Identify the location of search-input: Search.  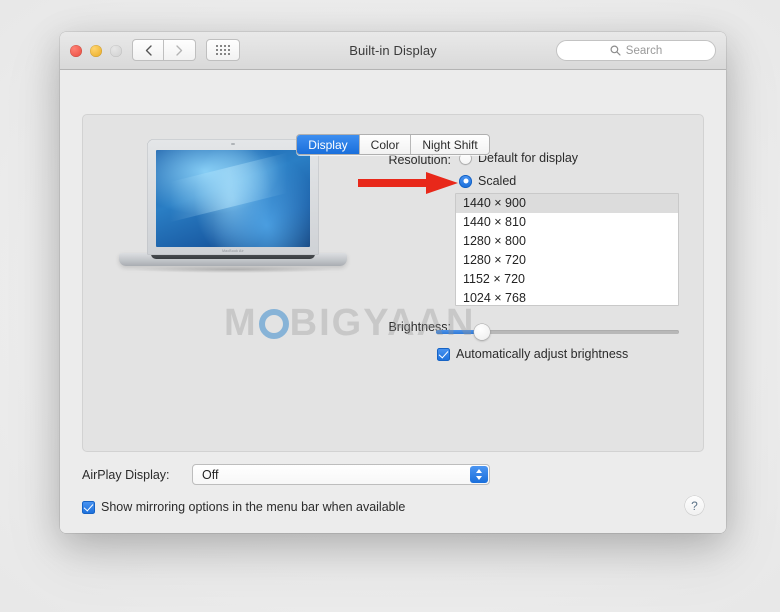
(636, 50).